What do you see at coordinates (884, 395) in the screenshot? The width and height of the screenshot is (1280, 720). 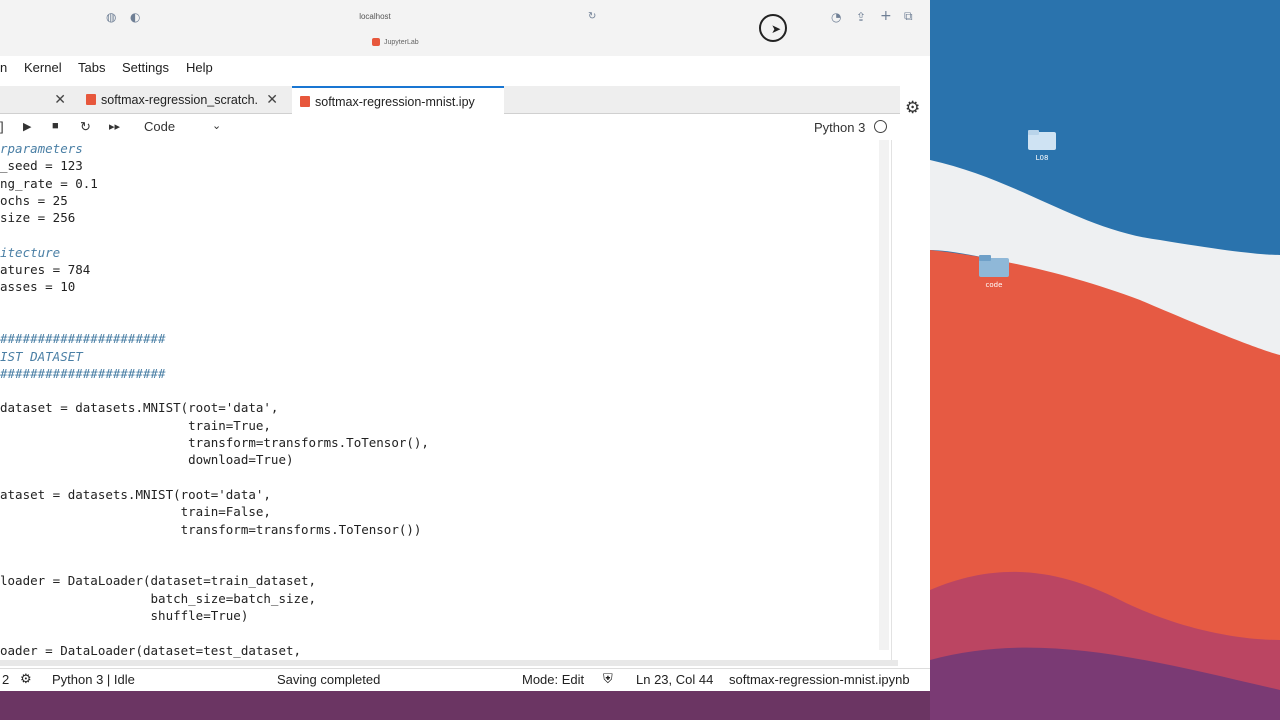 I see `vertical-scrollbar` at bounding box center [884, 395].